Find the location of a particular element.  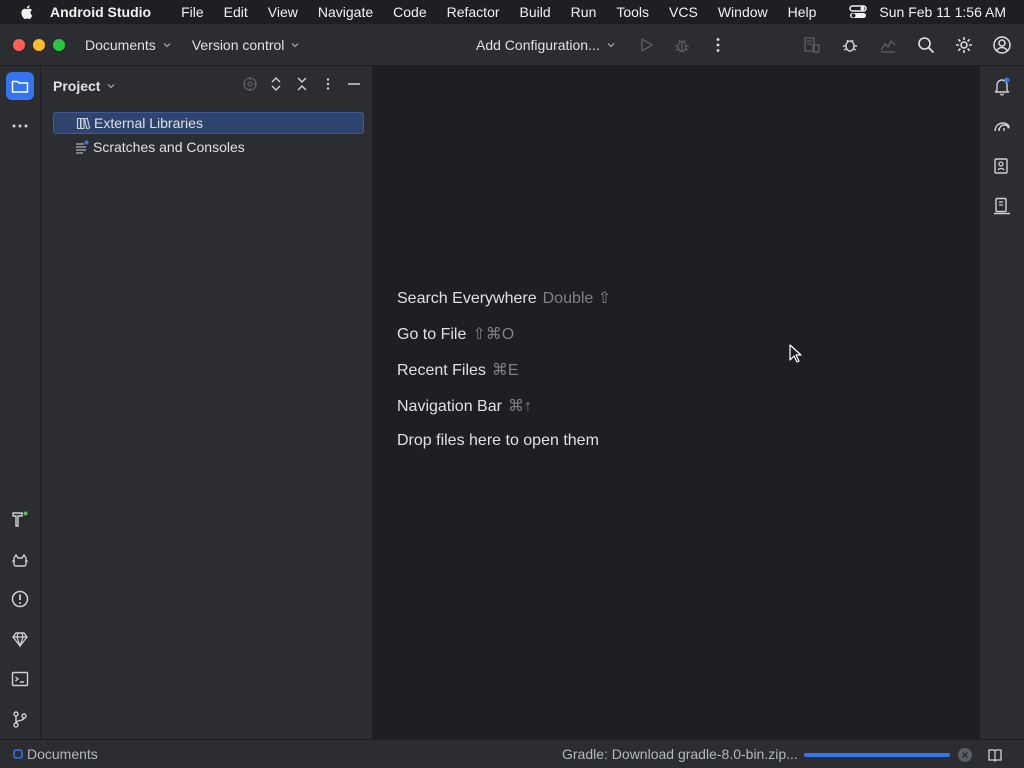

menu-build: Build is located at coordinates (535, 12).